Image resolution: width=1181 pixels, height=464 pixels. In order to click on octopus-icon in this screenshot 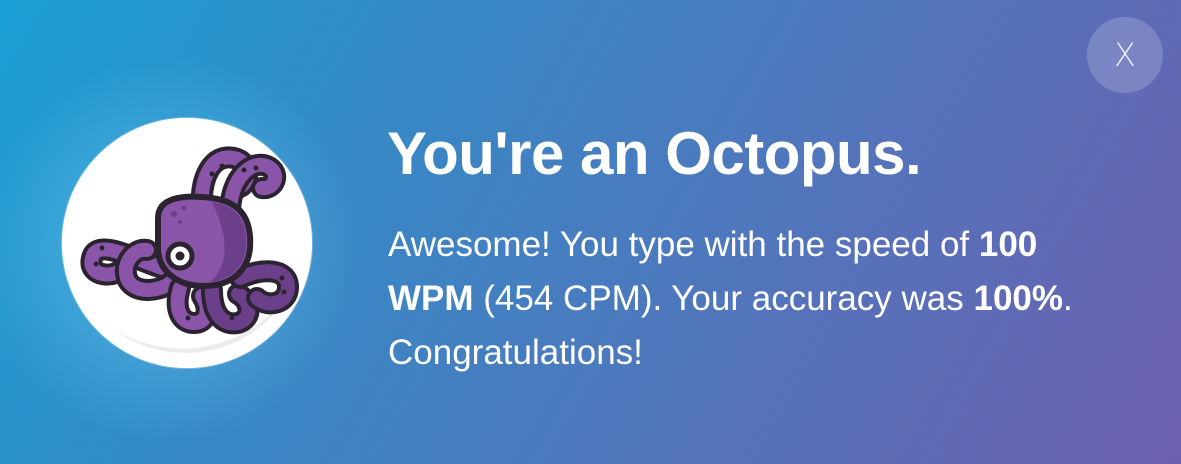, I will do `click(187, 243)`.